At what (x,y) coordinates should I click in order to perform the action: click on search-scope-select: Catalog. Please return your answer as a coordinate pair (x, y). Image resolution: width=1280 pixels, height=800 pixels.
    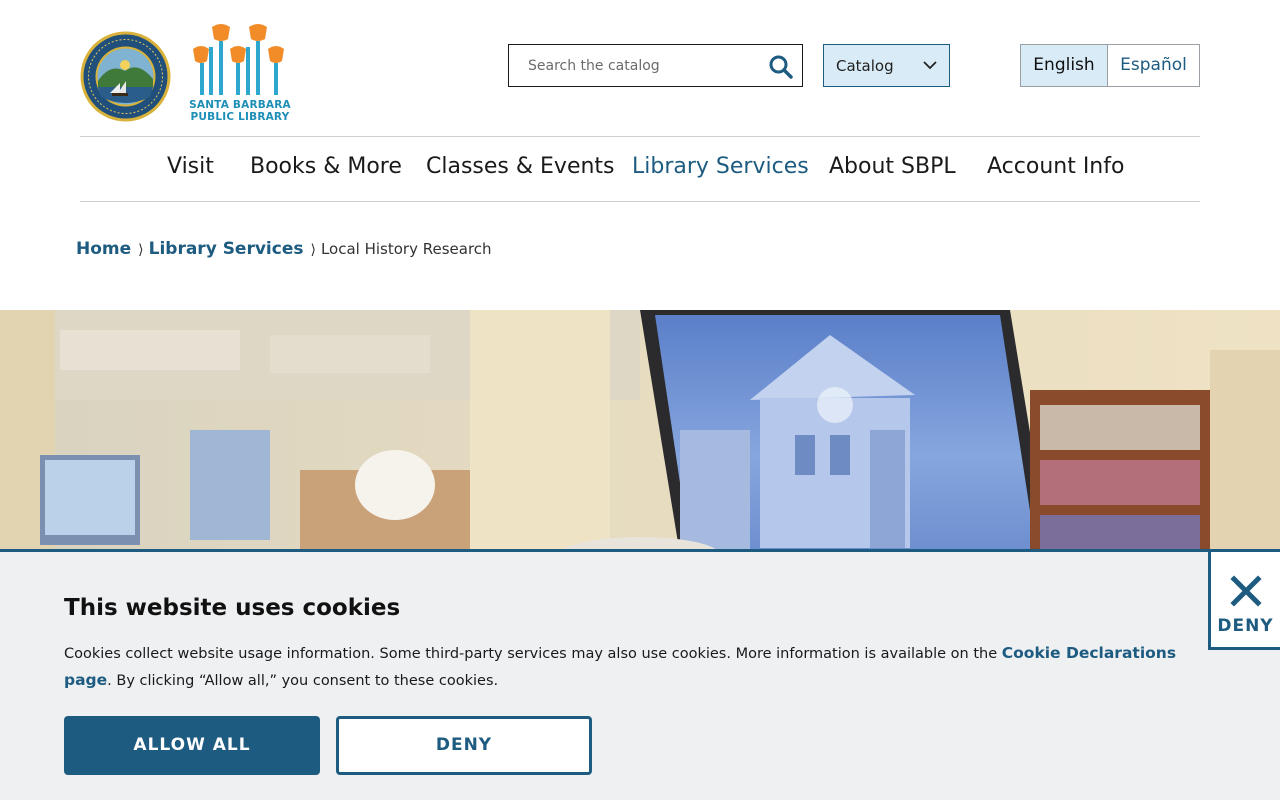
    Looking at the image, I should click on (886, 65).